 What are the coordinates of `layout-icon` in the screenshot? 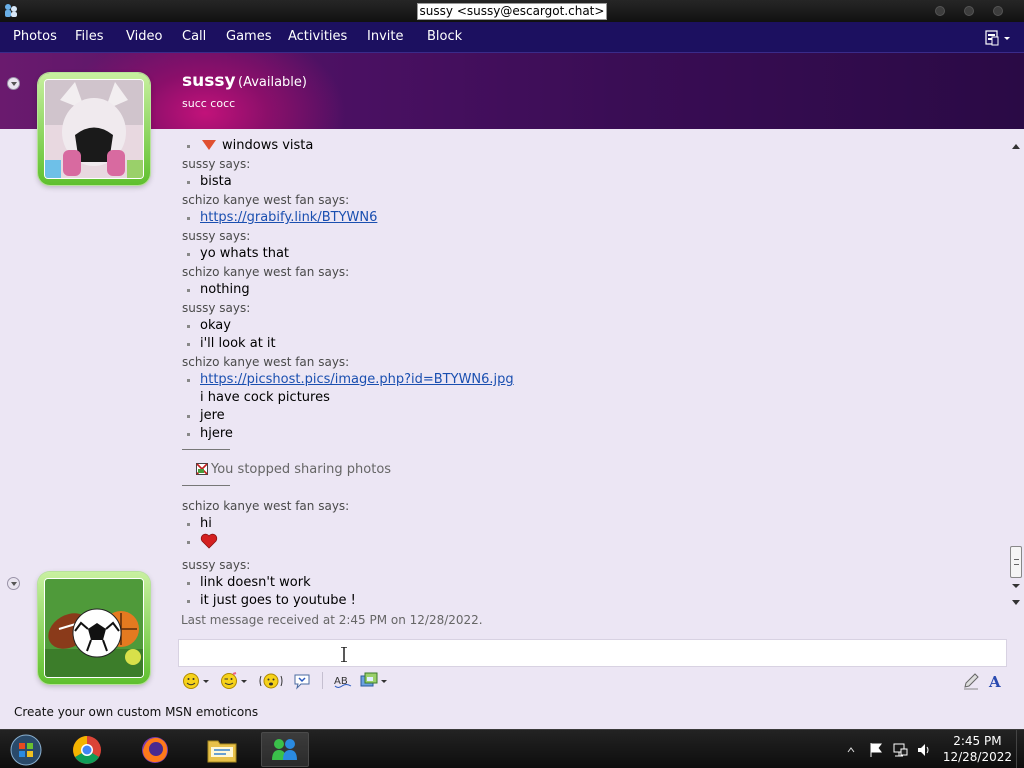 It's located at (997, 38).